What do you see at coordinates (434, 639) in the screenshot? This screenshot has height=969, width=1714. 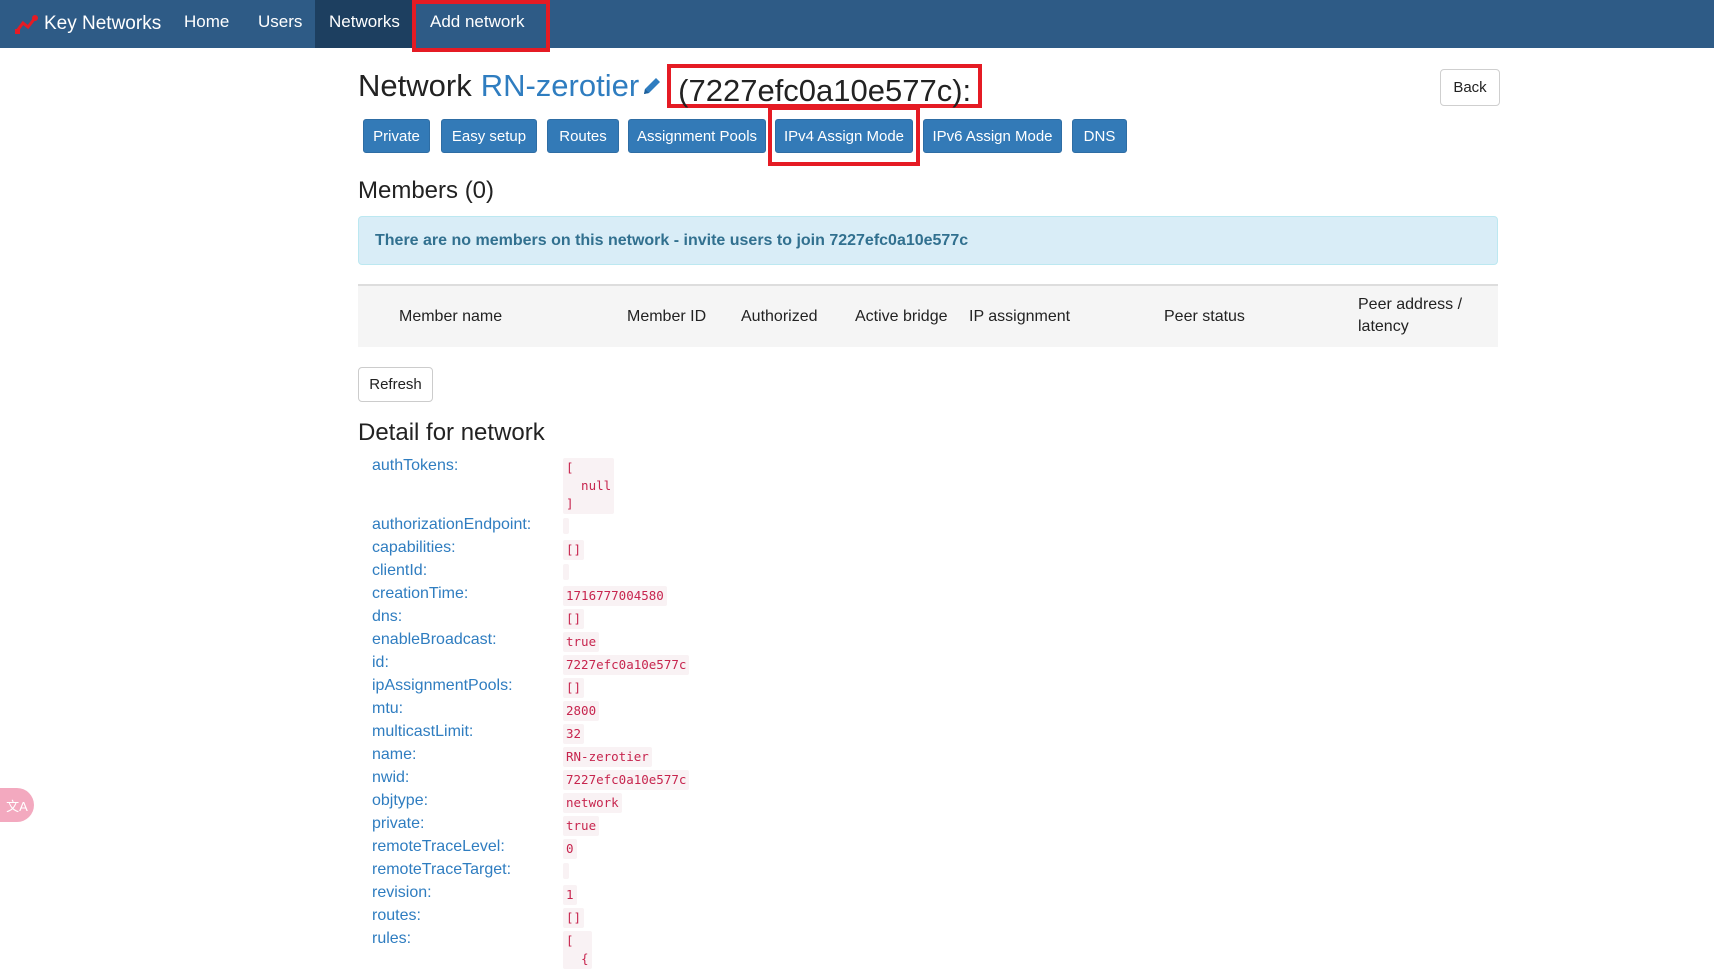 I see `detail-key: enableBroadcast:` at bounding box center [434, 639].